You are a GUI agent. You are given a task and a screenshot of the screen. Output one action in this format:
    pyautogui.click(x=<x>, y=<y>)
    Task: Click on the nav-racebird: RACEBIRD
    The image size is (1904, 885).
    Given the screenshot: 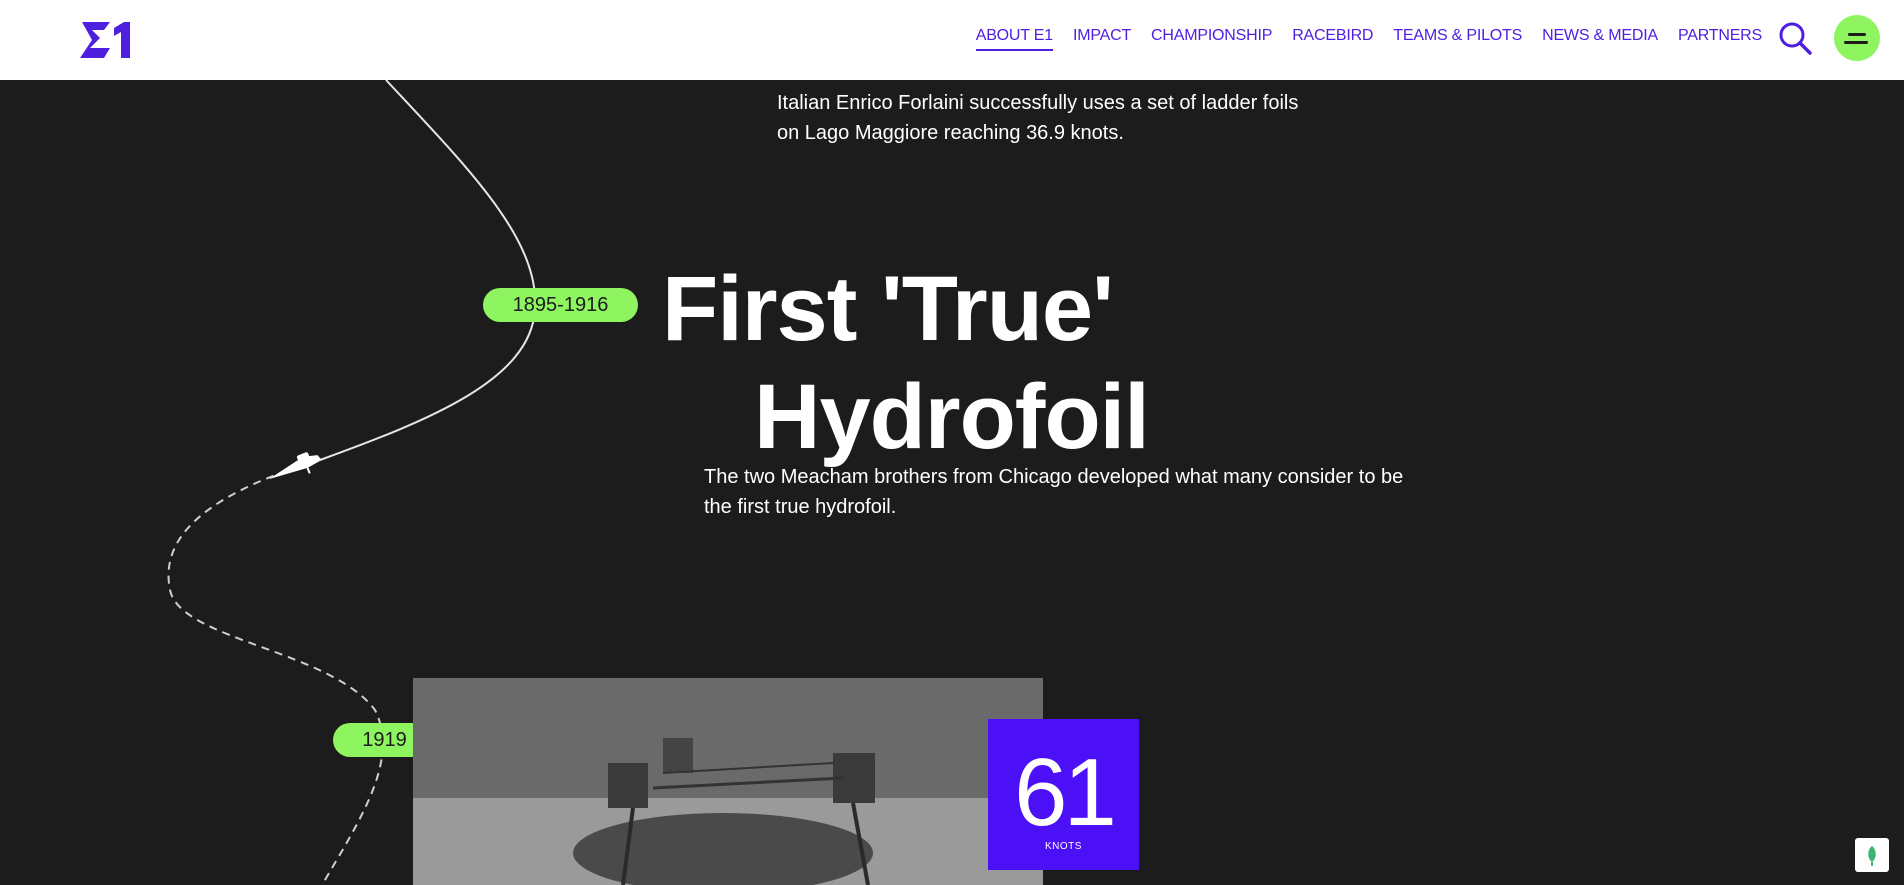 What is the action you would take?
    pyautogui.click(x=1332, y=39)
    